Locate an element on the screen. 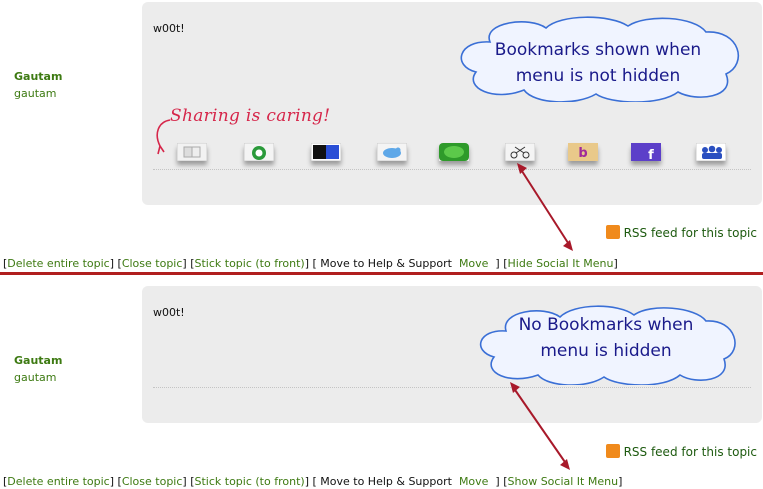 This screenshot has width=763, height=489. sharing-is-caring-label: Sharing is caring! is located at coordinates (250, 116).